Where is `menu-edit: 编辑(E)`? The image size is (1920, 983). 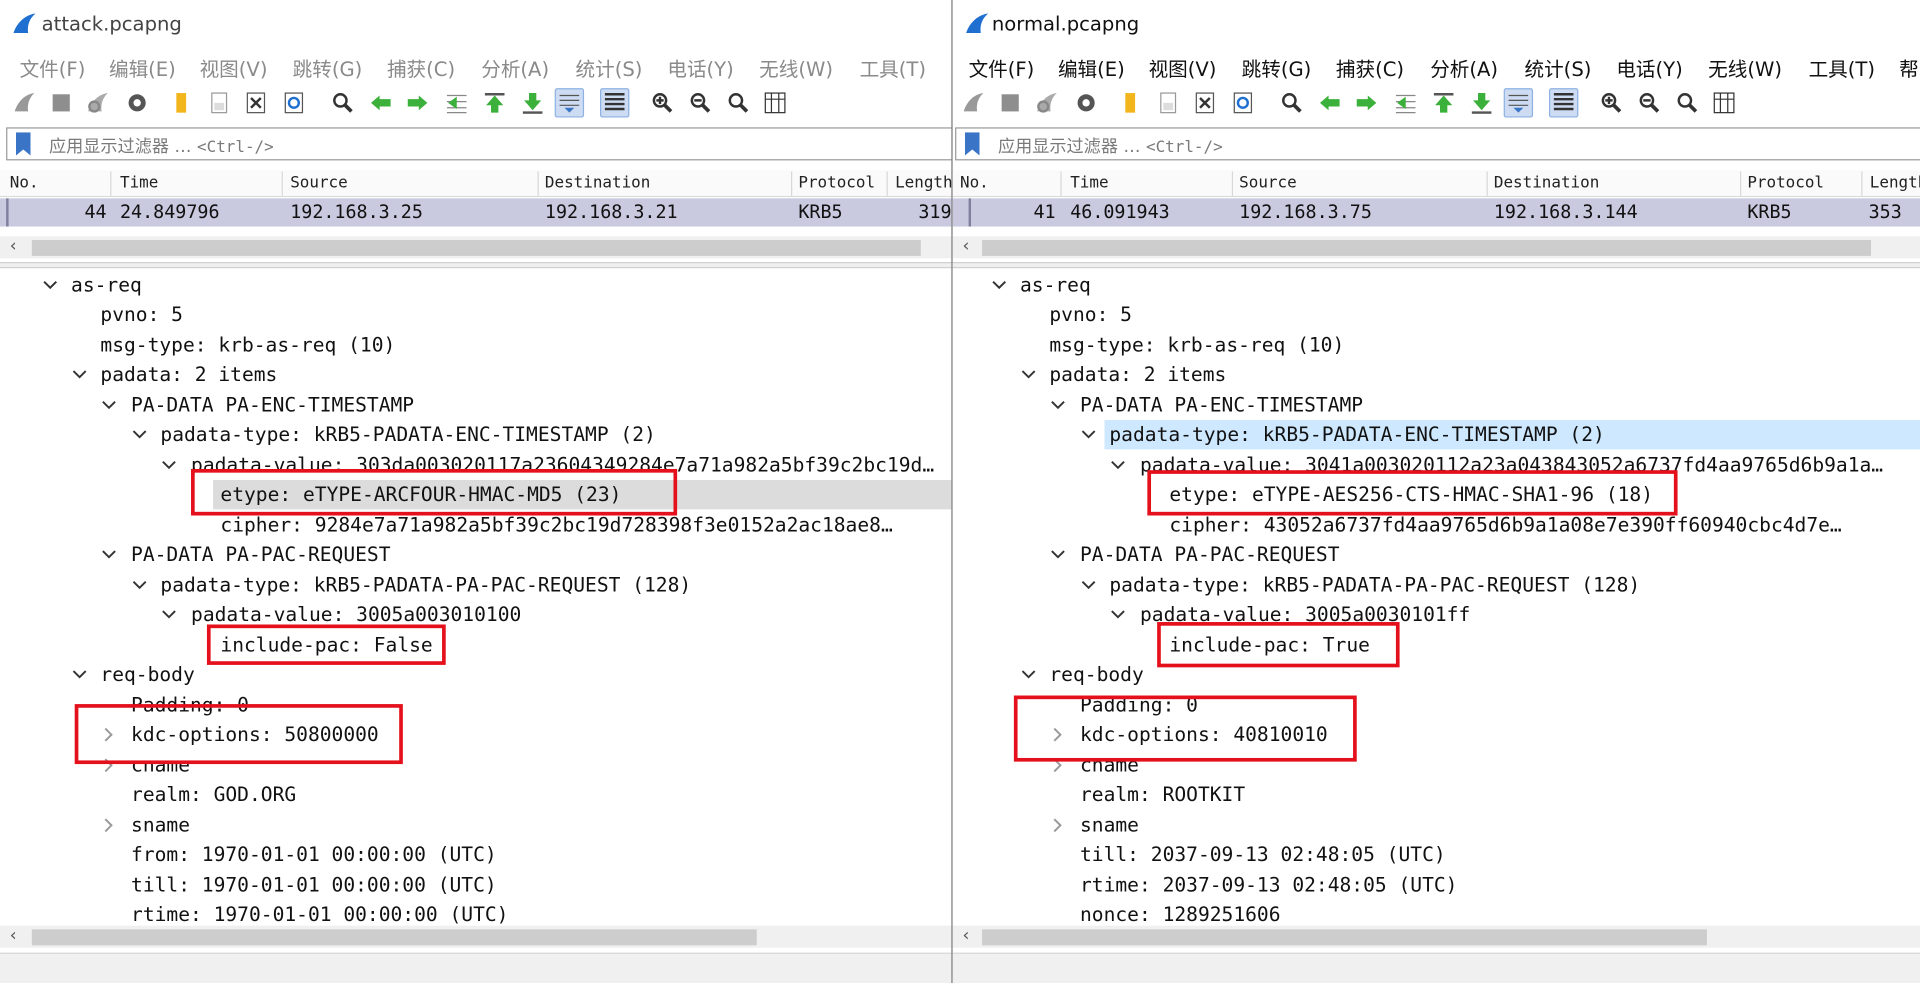
menu-edit: 编辑(E) is located at coordinates (1091, 67).